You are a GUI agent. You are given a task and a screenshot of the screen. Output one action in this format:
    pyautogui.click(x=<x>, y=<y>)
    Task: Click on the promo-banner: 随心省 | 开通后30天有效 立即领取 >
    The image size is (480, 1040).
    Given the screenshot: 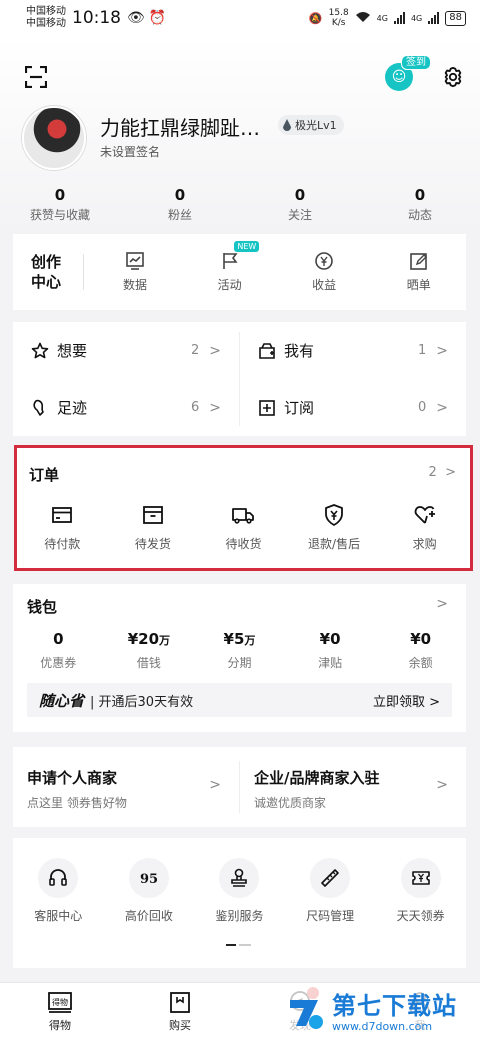 What is the action you would take?
    pyautogui.click(x=239, y=700)
    